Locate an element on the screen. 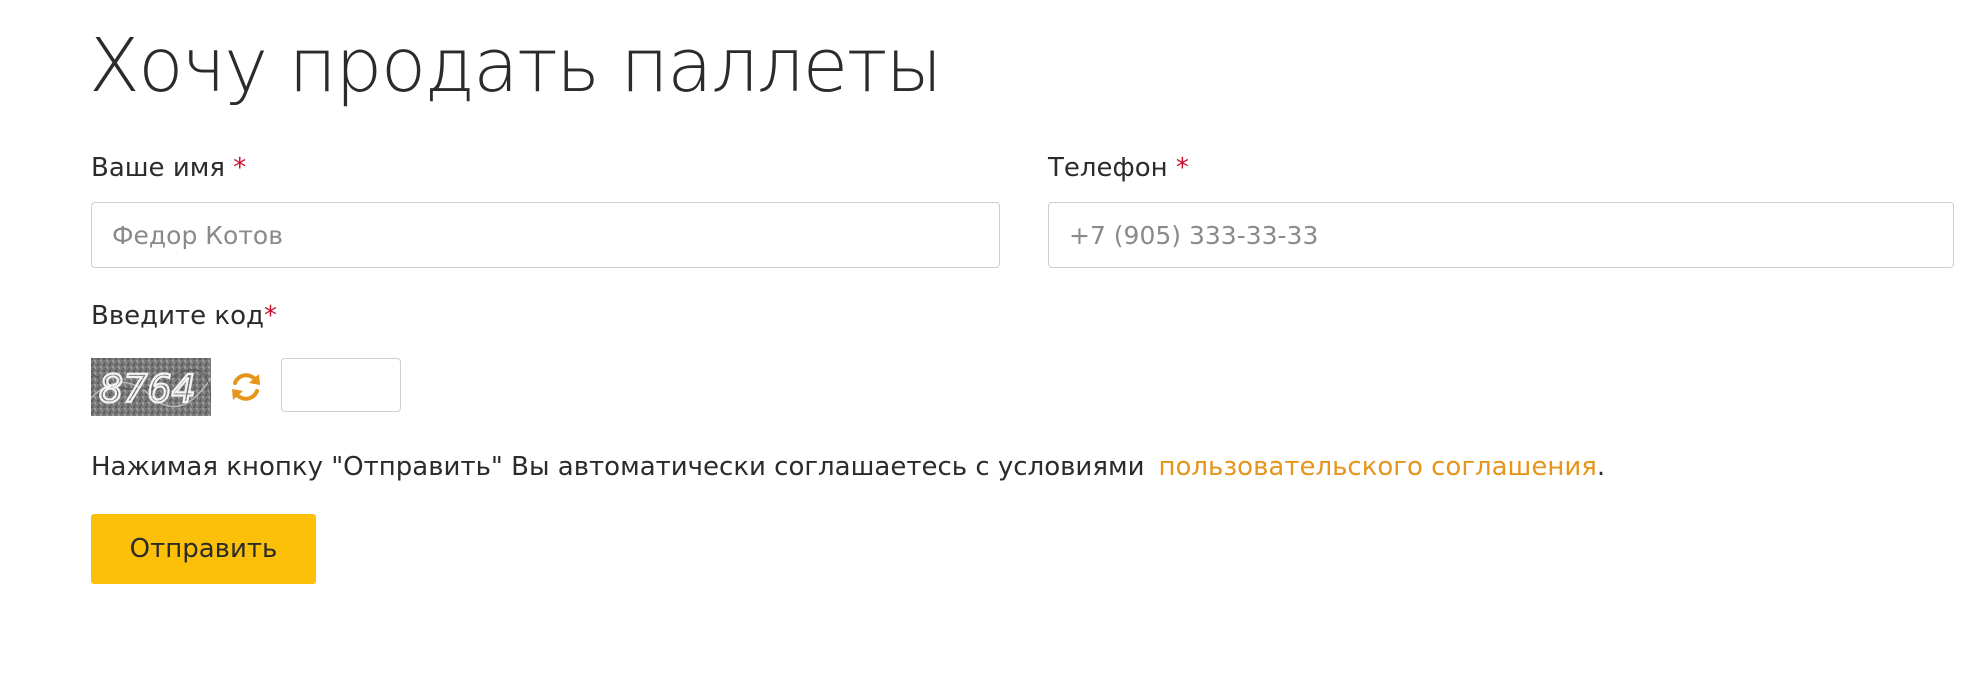 The image size is (1980, 673). captcha-required-mark: * is located at coordinates (271, 316).